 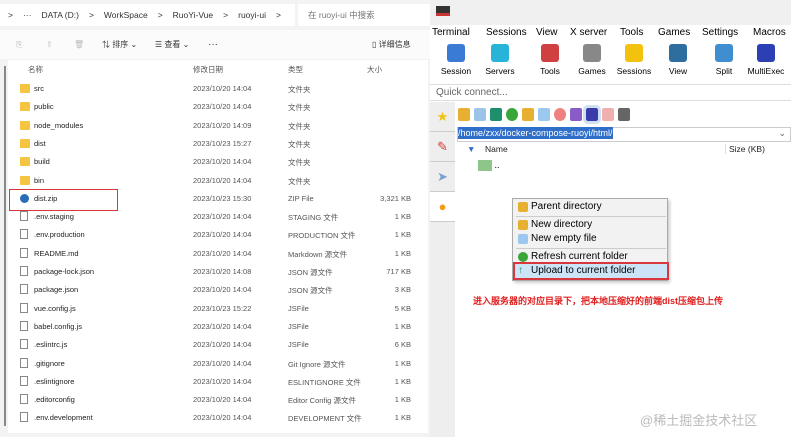 I want to click on toolbar-servers-button: Servers, so click(x=500, y=59).